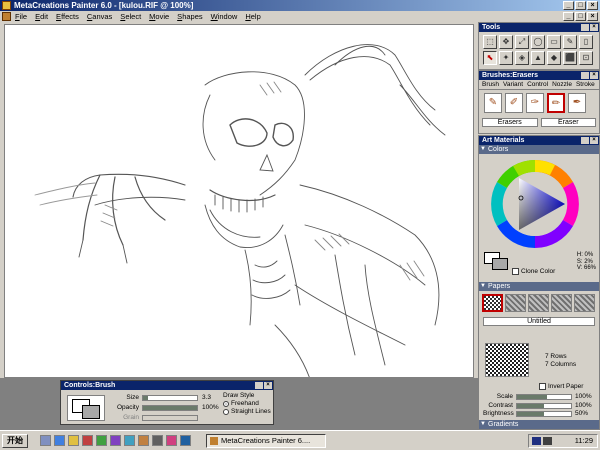 The image size is (600, 450). Describe the element at coordinates (490, 42) in the screenshot. I see `tool-icon: ⬚` at that location.